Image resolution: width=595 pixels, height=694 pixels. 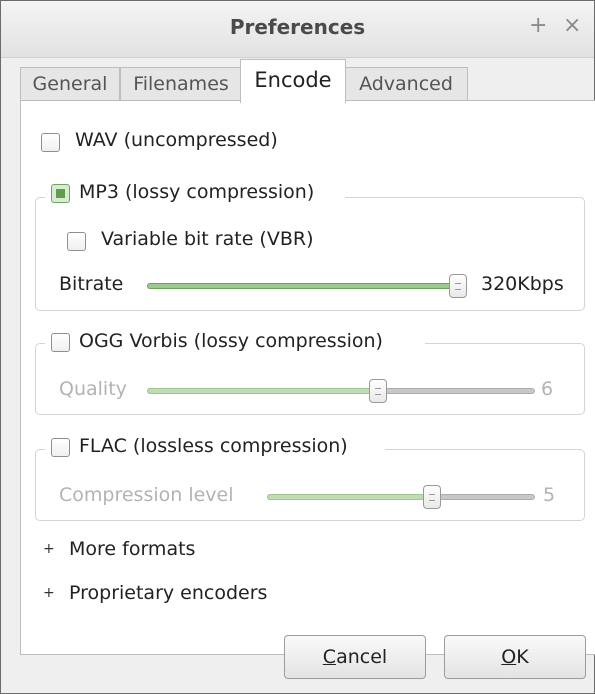 I want to click on tab-advanced: Advanced, so click(x=406, y=84).